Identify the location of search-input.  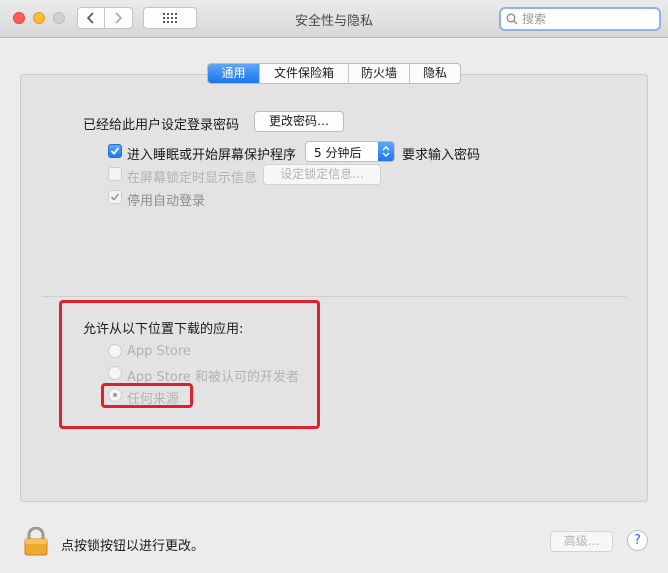
(587, 19).